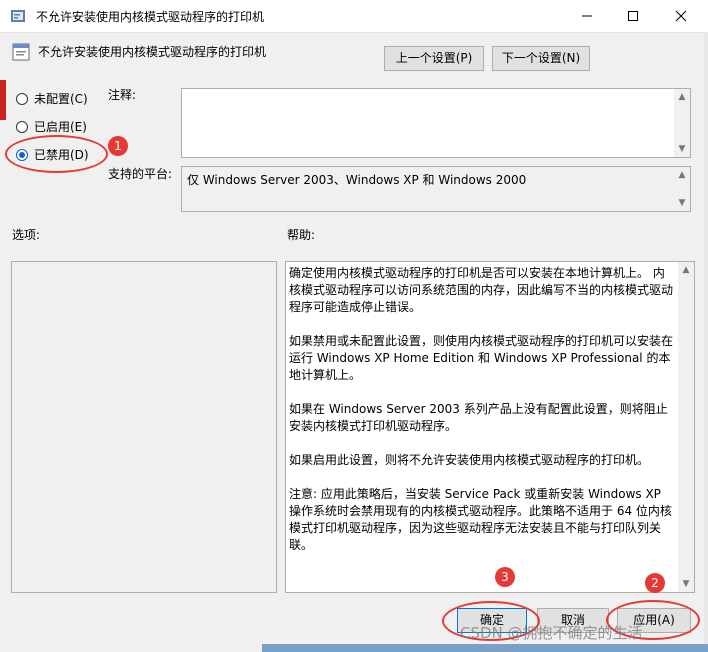 This screenshot has height=652, width=708. I want to click on background-window-strip, so click(3, 100).